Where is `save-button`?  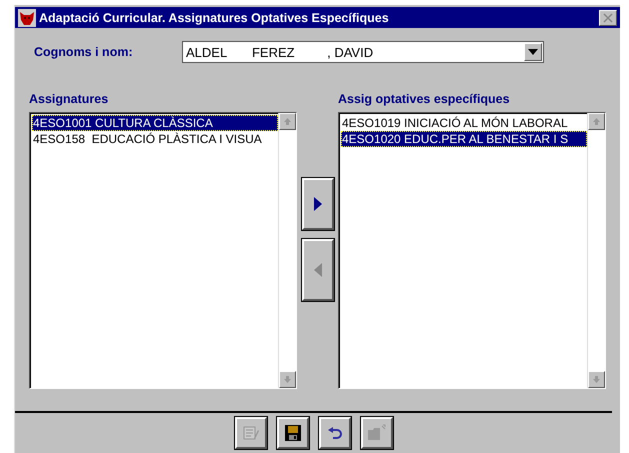
save-button is located at coordinates (292, 433).